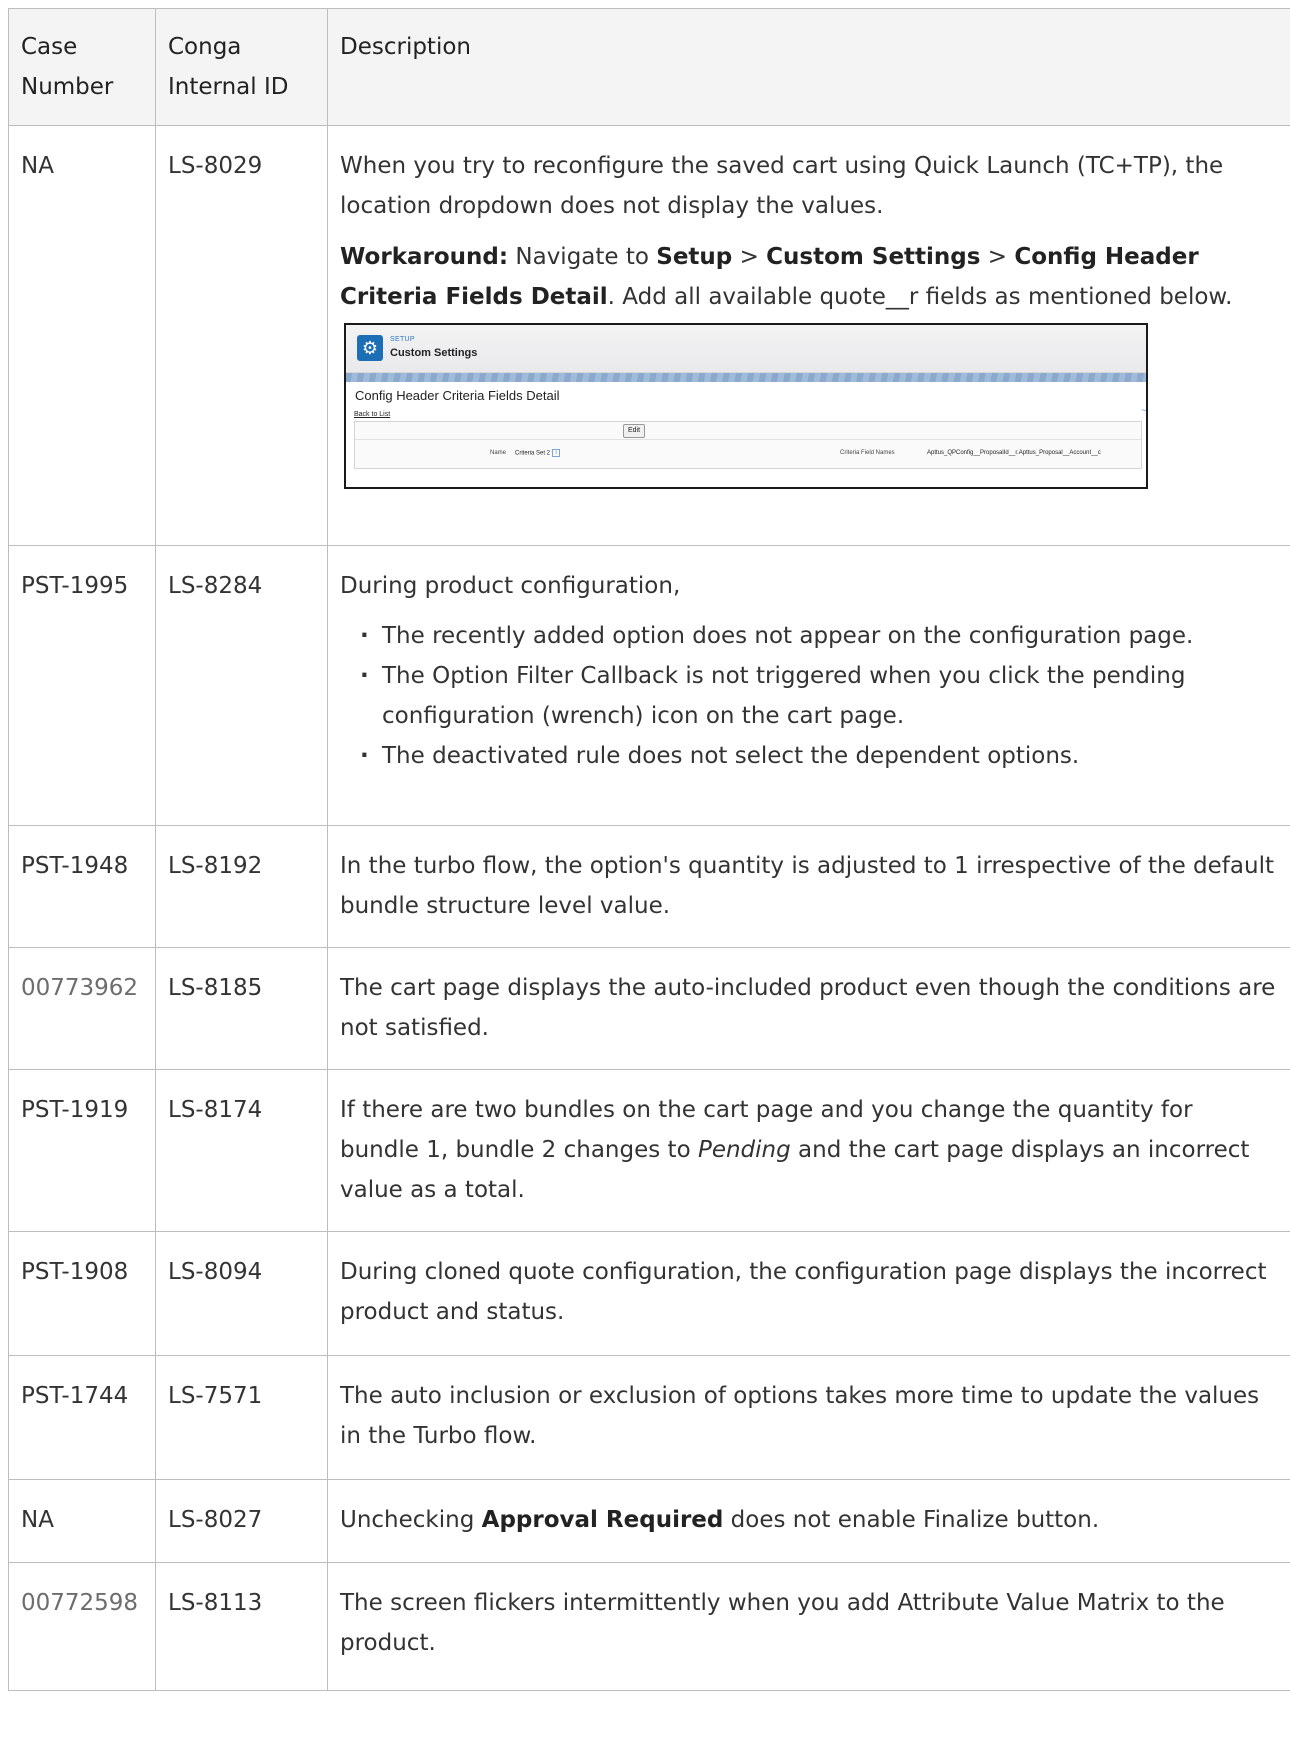  What do you see at coordinates (746, 349) in the screenshot?
I see `screenshot-header: ⚙ SETUP Custom Settings` at bounding box center [746, 349].